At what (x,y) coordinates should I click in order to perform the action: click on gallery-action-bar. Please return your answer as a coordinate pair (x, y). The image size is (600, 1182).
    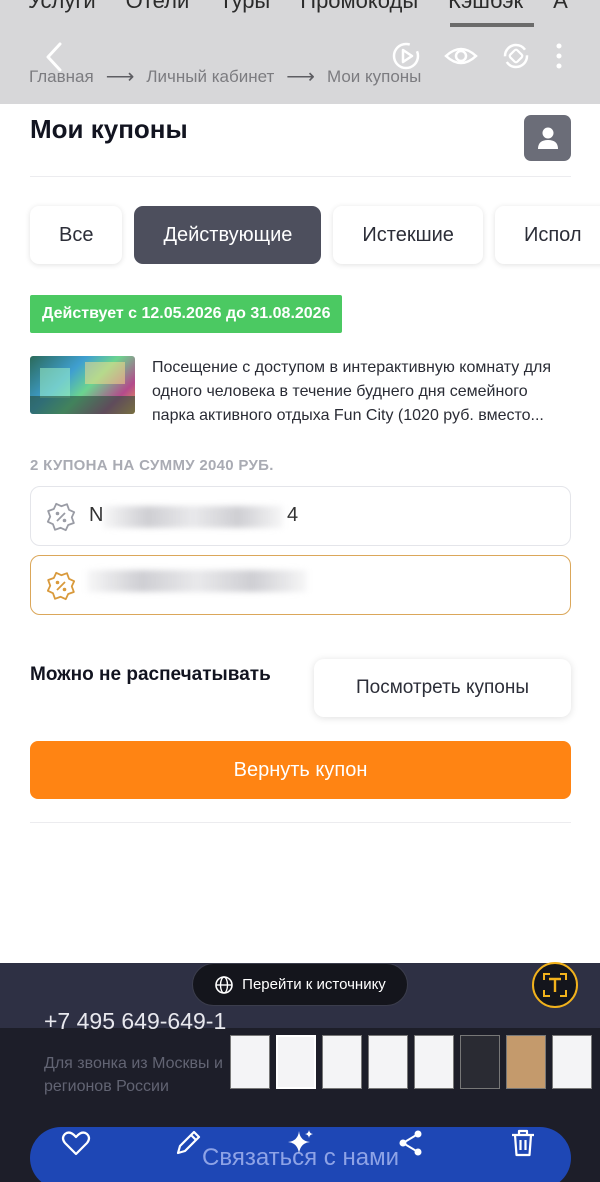
    Looking at the image, I should click on (300, 1144).